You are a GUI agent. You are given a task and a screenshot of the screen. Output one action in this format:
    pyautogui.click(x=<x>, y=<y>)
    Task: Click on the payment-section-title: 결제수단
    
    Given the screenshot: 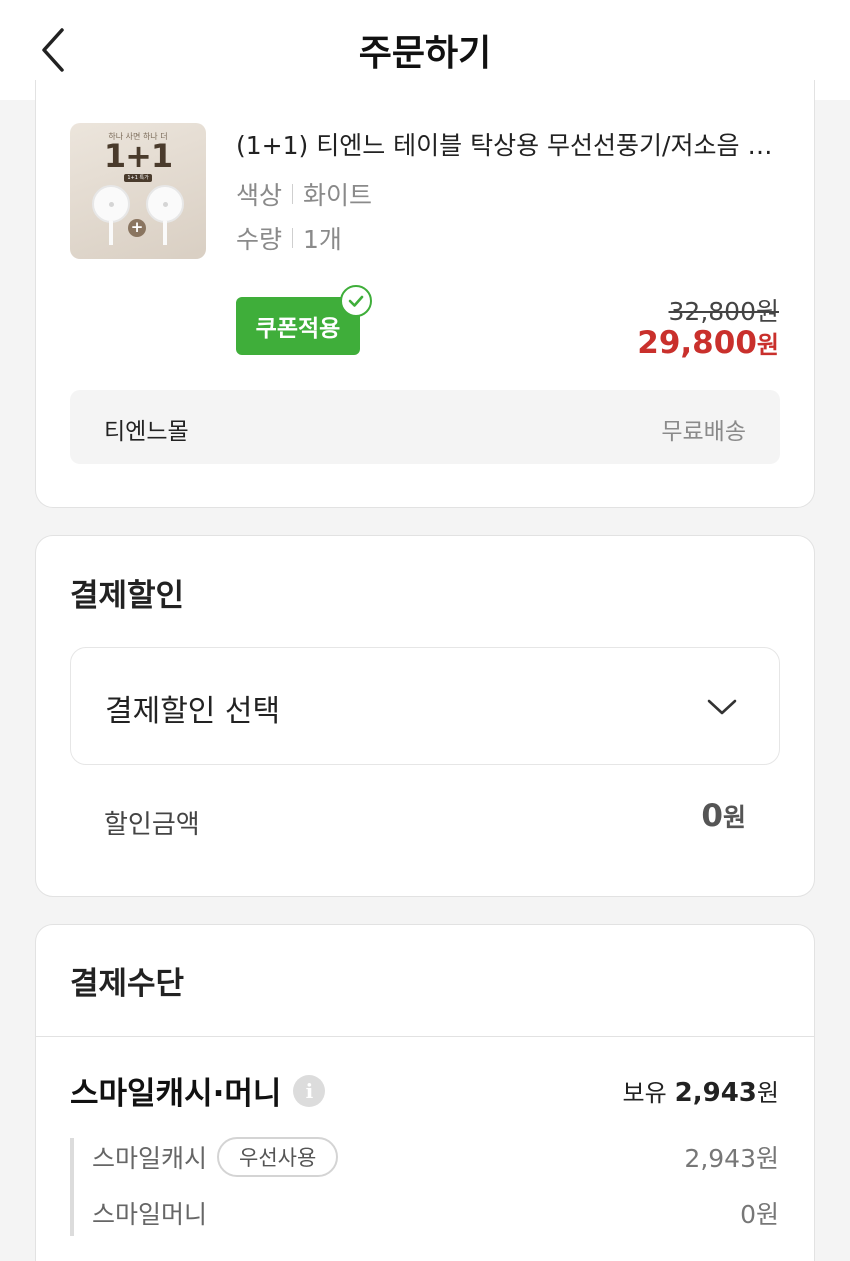 What is the action you would take?
    pyautogui.click(x=127, y=984)
    